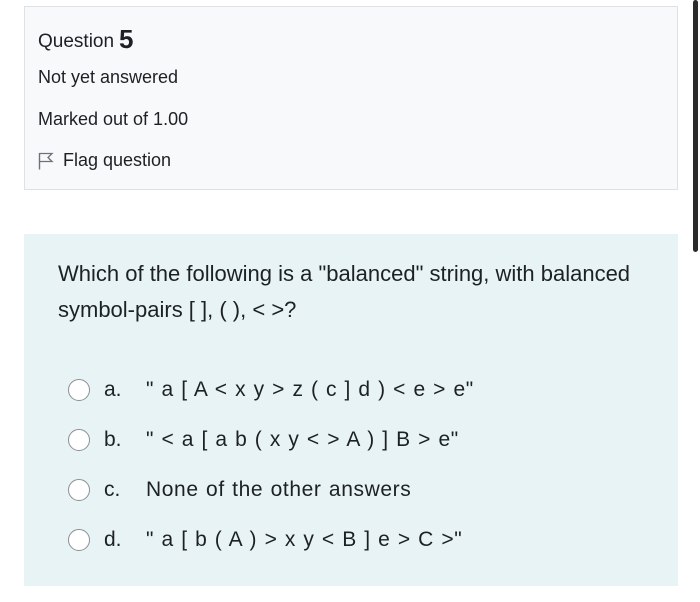 This screenshot has width=700, height=602. I want to click on scrollbar, so click(695, 126).